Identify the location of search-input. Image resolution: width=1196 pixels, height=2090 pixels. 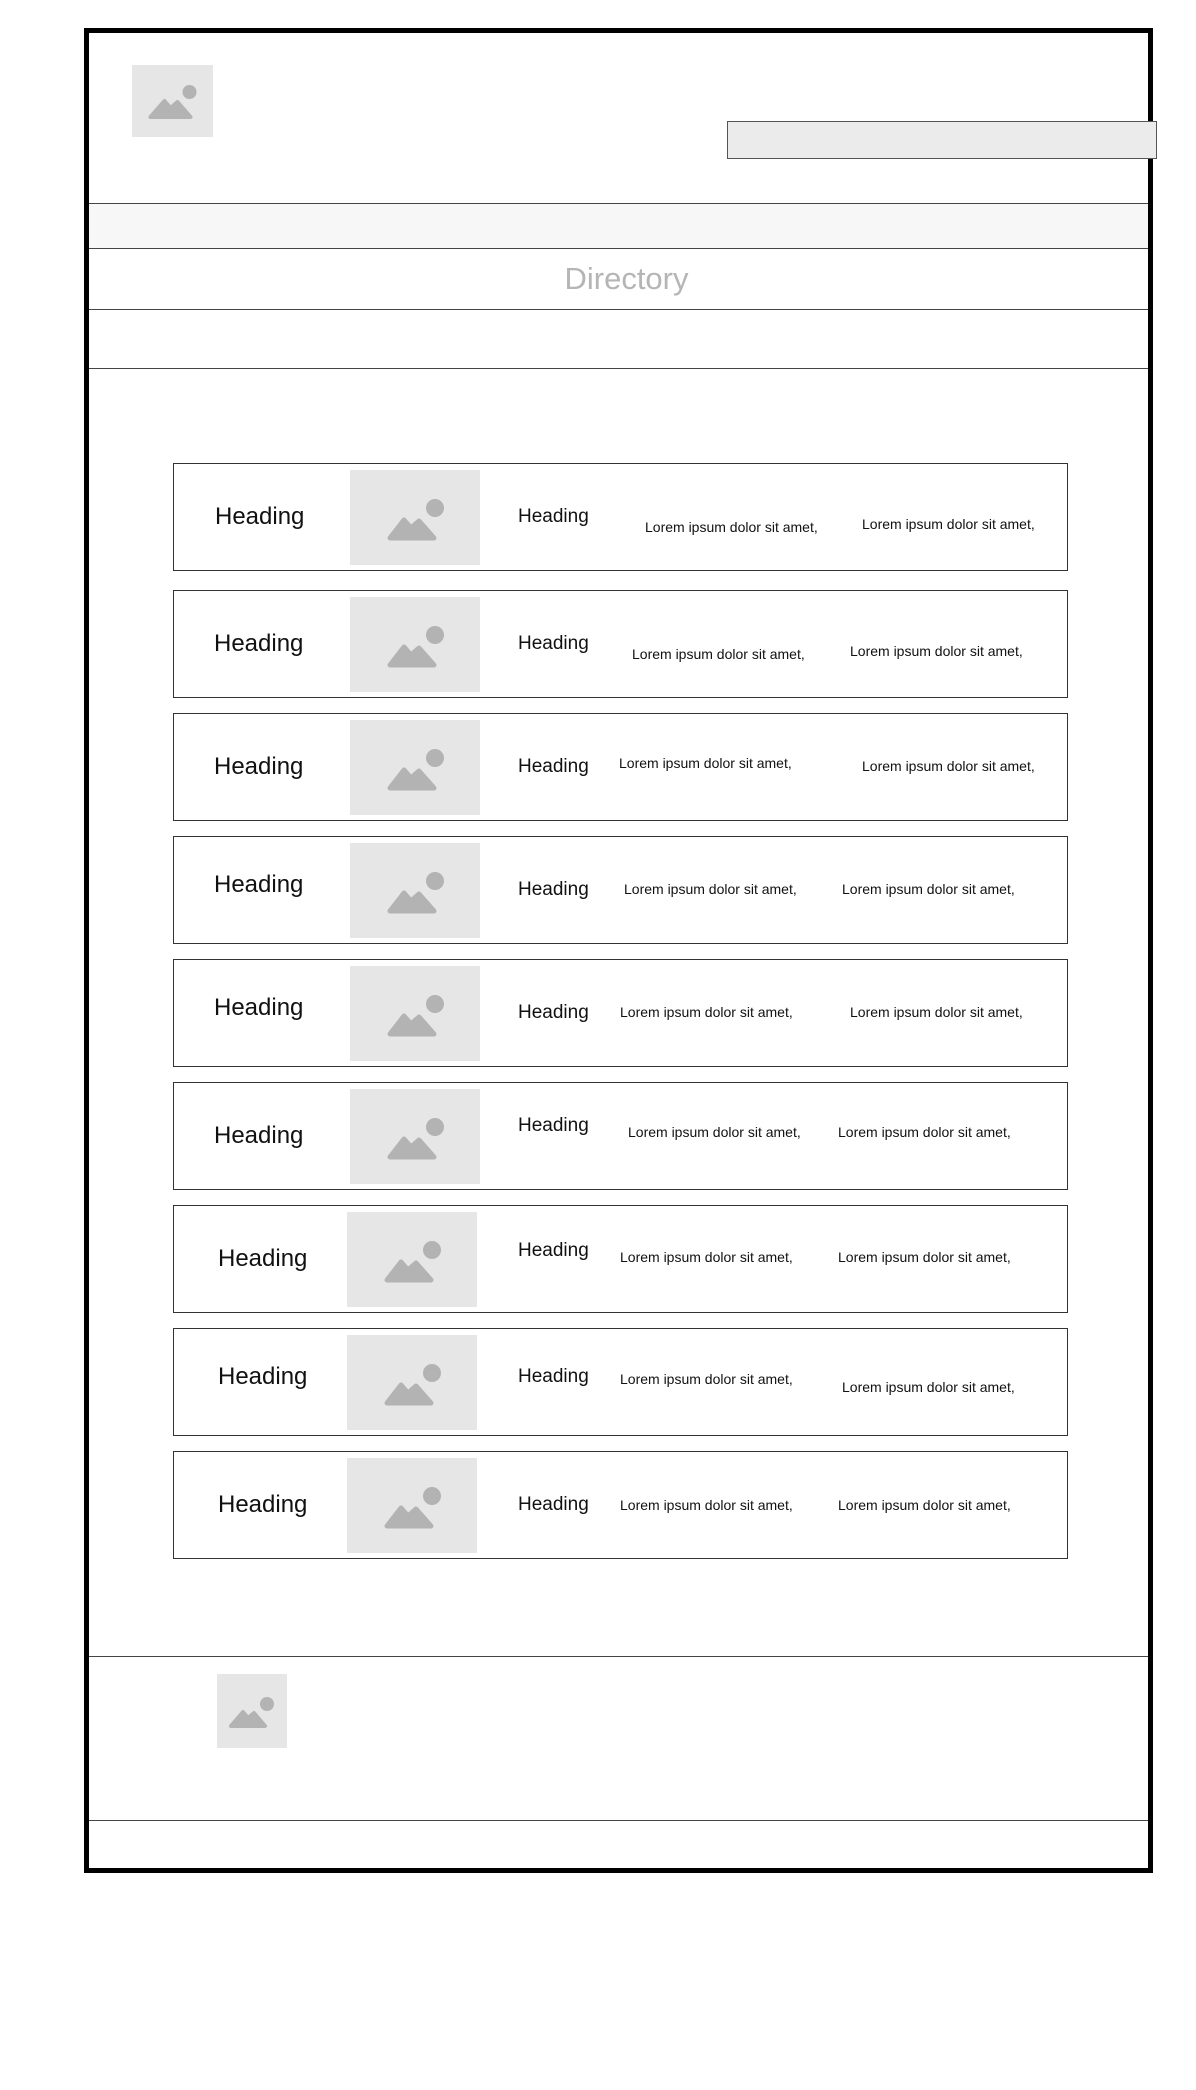
(942, 140).